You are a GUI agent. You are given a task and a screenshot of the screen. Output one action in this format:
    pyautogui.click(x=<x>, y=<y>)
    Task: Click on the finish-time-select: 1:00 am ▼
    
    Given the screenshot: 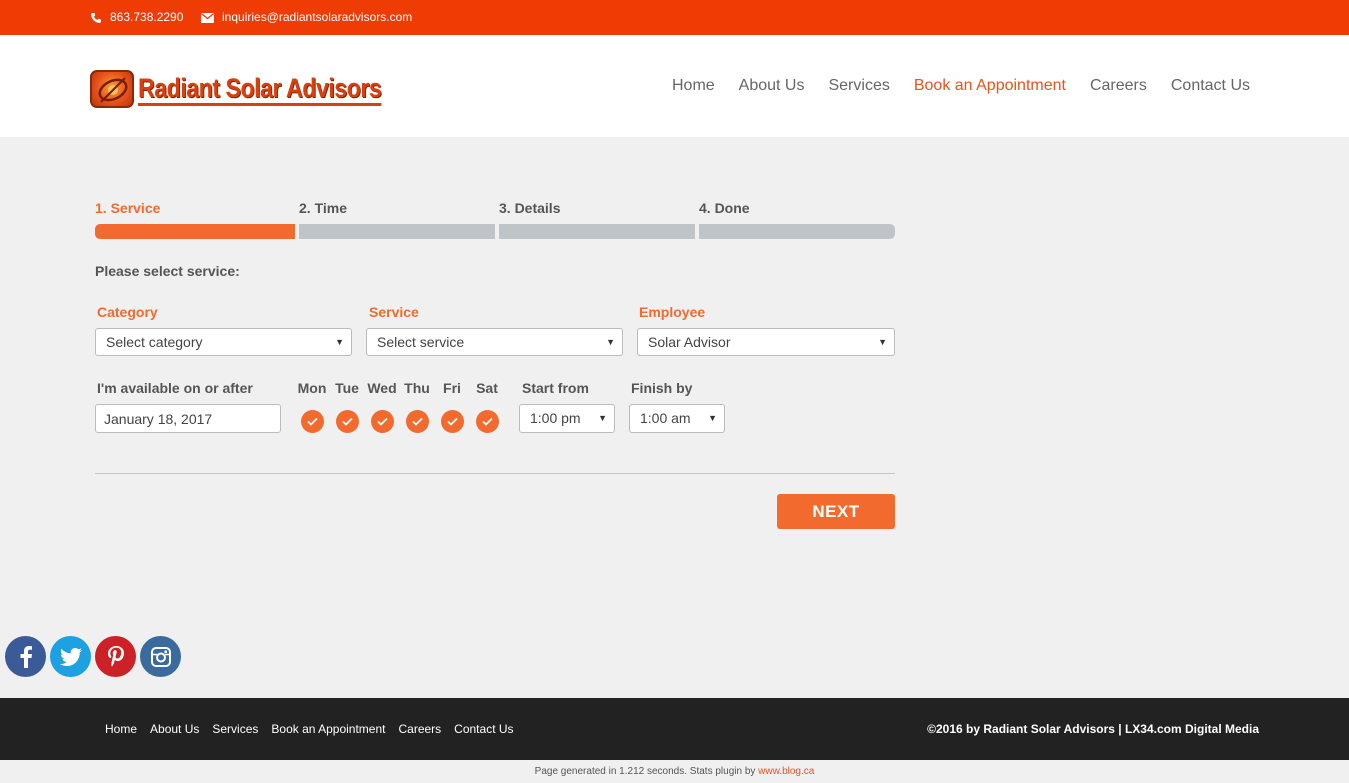 What is the action you would take?
    pyautogui.click(x=677, y=418)
    